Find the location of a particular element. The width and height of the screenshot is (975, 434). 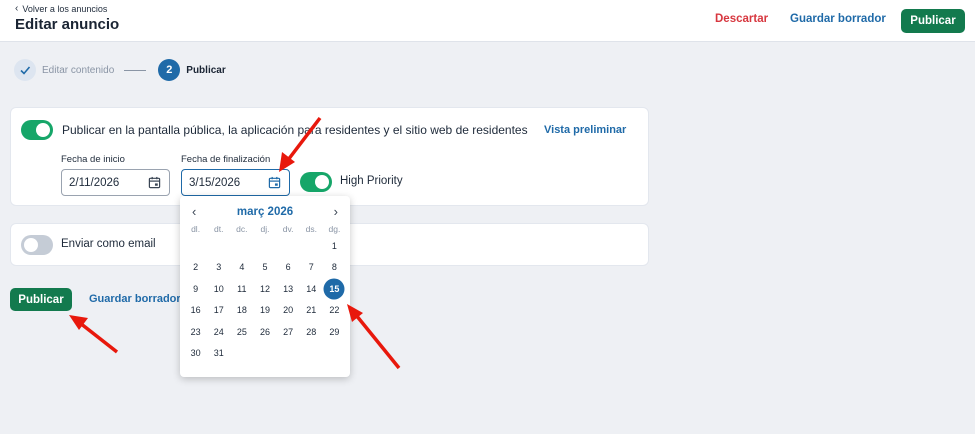

start-date-value: 2/11/2026 is located at coordinates (94, 182).